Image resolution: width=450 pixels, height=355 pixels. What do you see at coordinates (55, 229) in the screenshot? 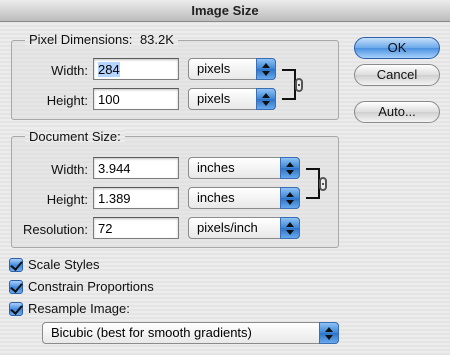
I see `resolution-label: Resolution:` at bounding box center [55, 229].